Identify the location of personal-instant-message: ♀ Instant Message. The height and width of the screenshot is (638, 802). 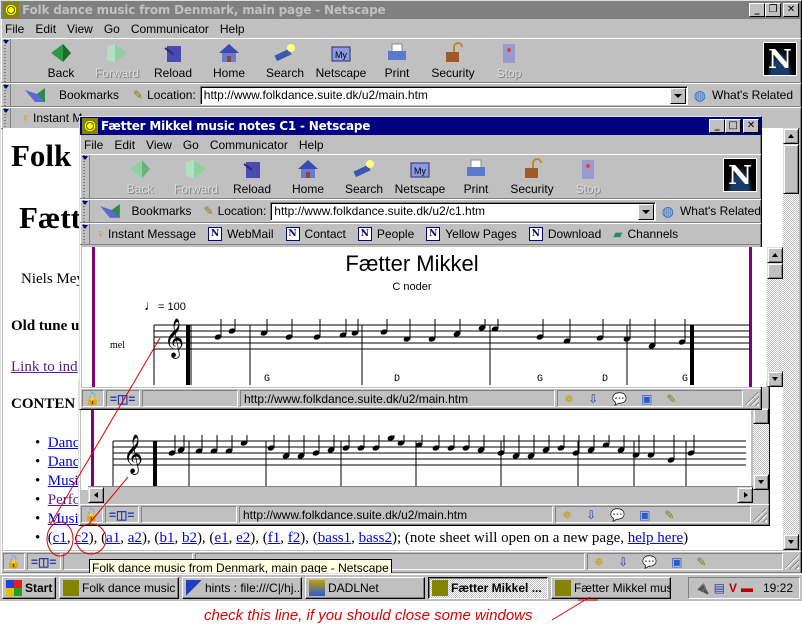
(145, 234).